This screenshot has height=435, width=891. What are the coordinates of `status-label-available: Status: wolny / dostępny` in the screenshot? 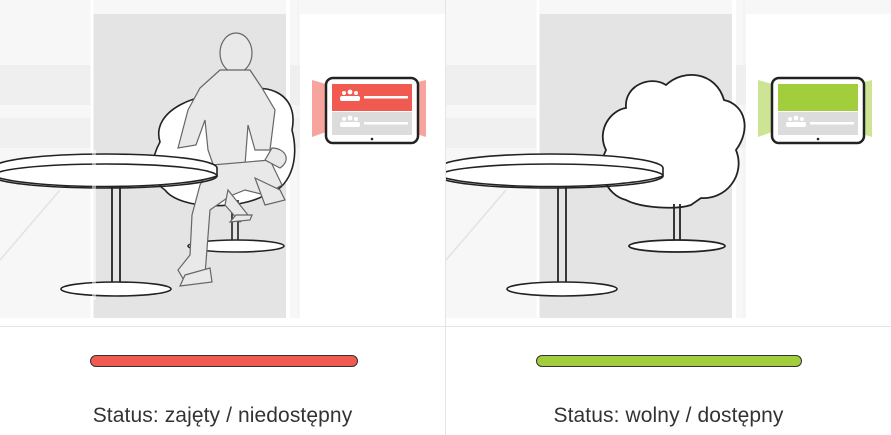 It's located at (668, 415).